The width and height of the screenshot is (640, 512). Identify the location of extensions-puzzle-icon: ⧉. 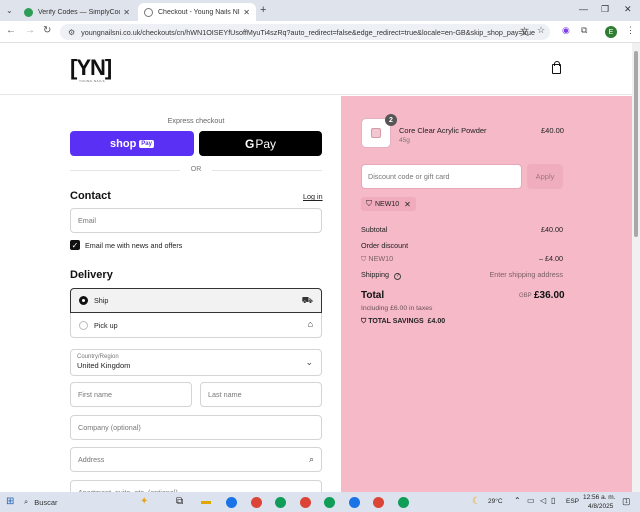
(584, 30).